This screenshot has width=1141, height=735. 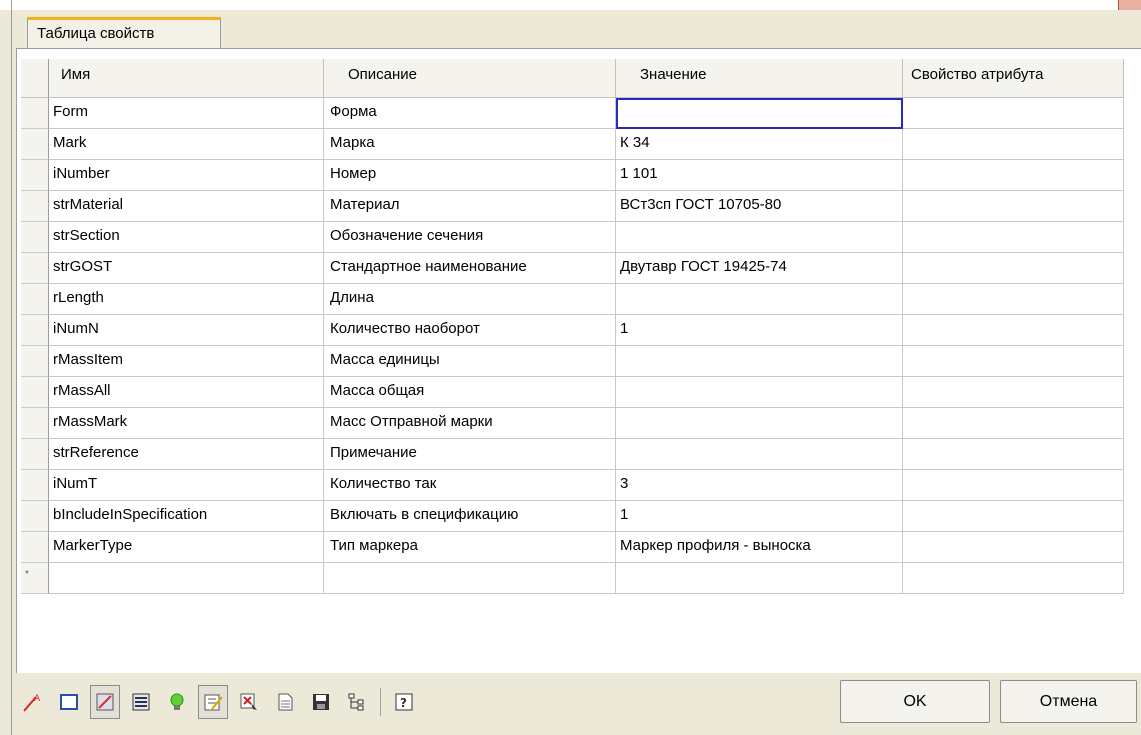 What do you see at coordinates (470, 113) in the screenshot?
I see `description-cell: Форма` at bounding box center [470, 113].